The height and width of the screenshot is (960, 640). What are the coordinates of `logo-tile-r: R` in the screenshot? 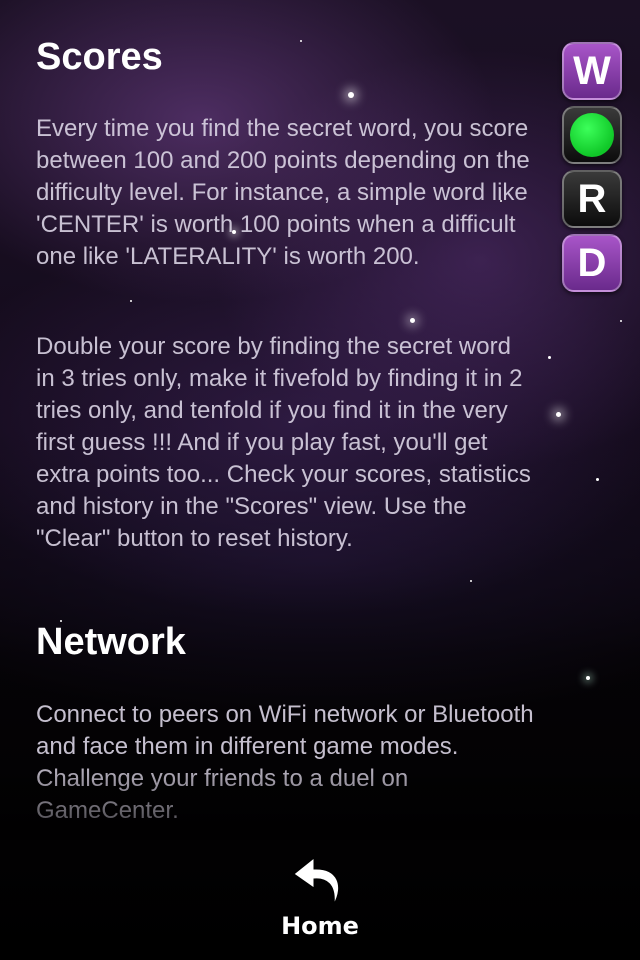 It's located at (592, 199).